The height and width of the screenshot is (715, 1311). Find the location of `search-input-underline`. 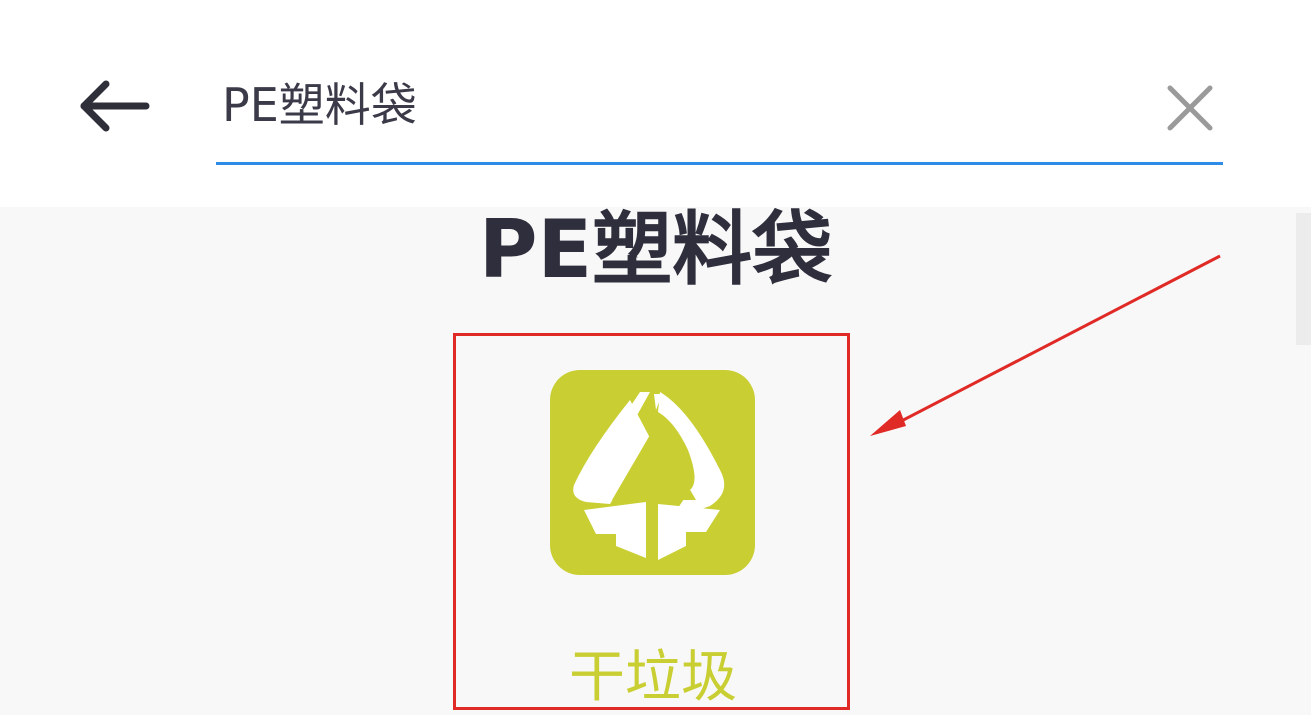

search-input-underline is located at coordinates (719, 163).